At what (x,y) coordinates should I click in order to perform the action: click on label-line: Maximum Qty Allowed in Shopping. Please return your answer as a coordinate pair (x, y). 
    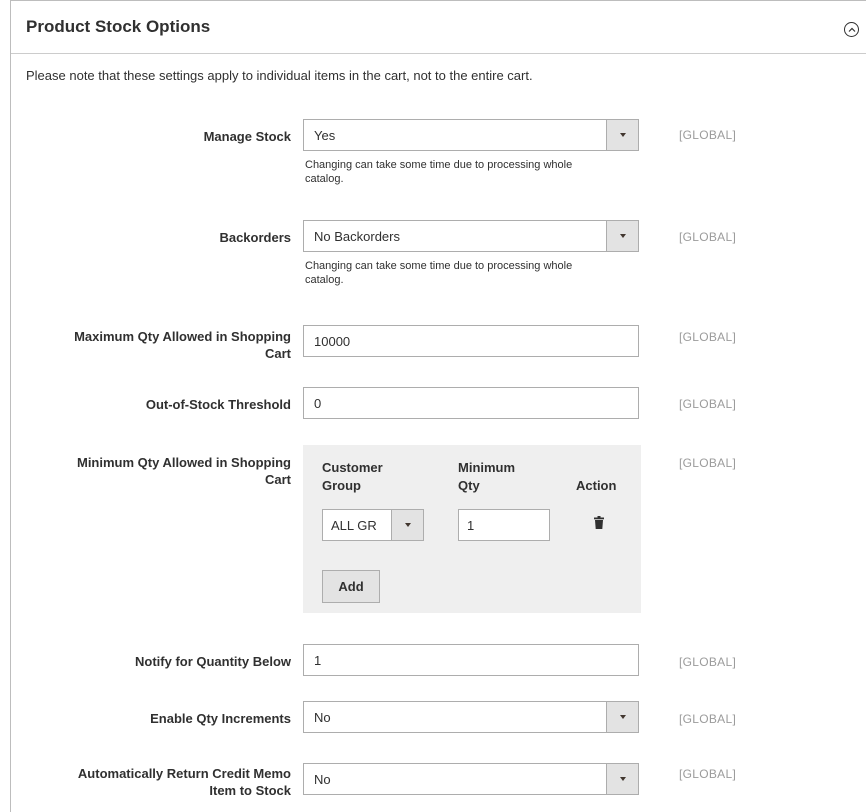
    Looking at the image, I should click on (182, 336).